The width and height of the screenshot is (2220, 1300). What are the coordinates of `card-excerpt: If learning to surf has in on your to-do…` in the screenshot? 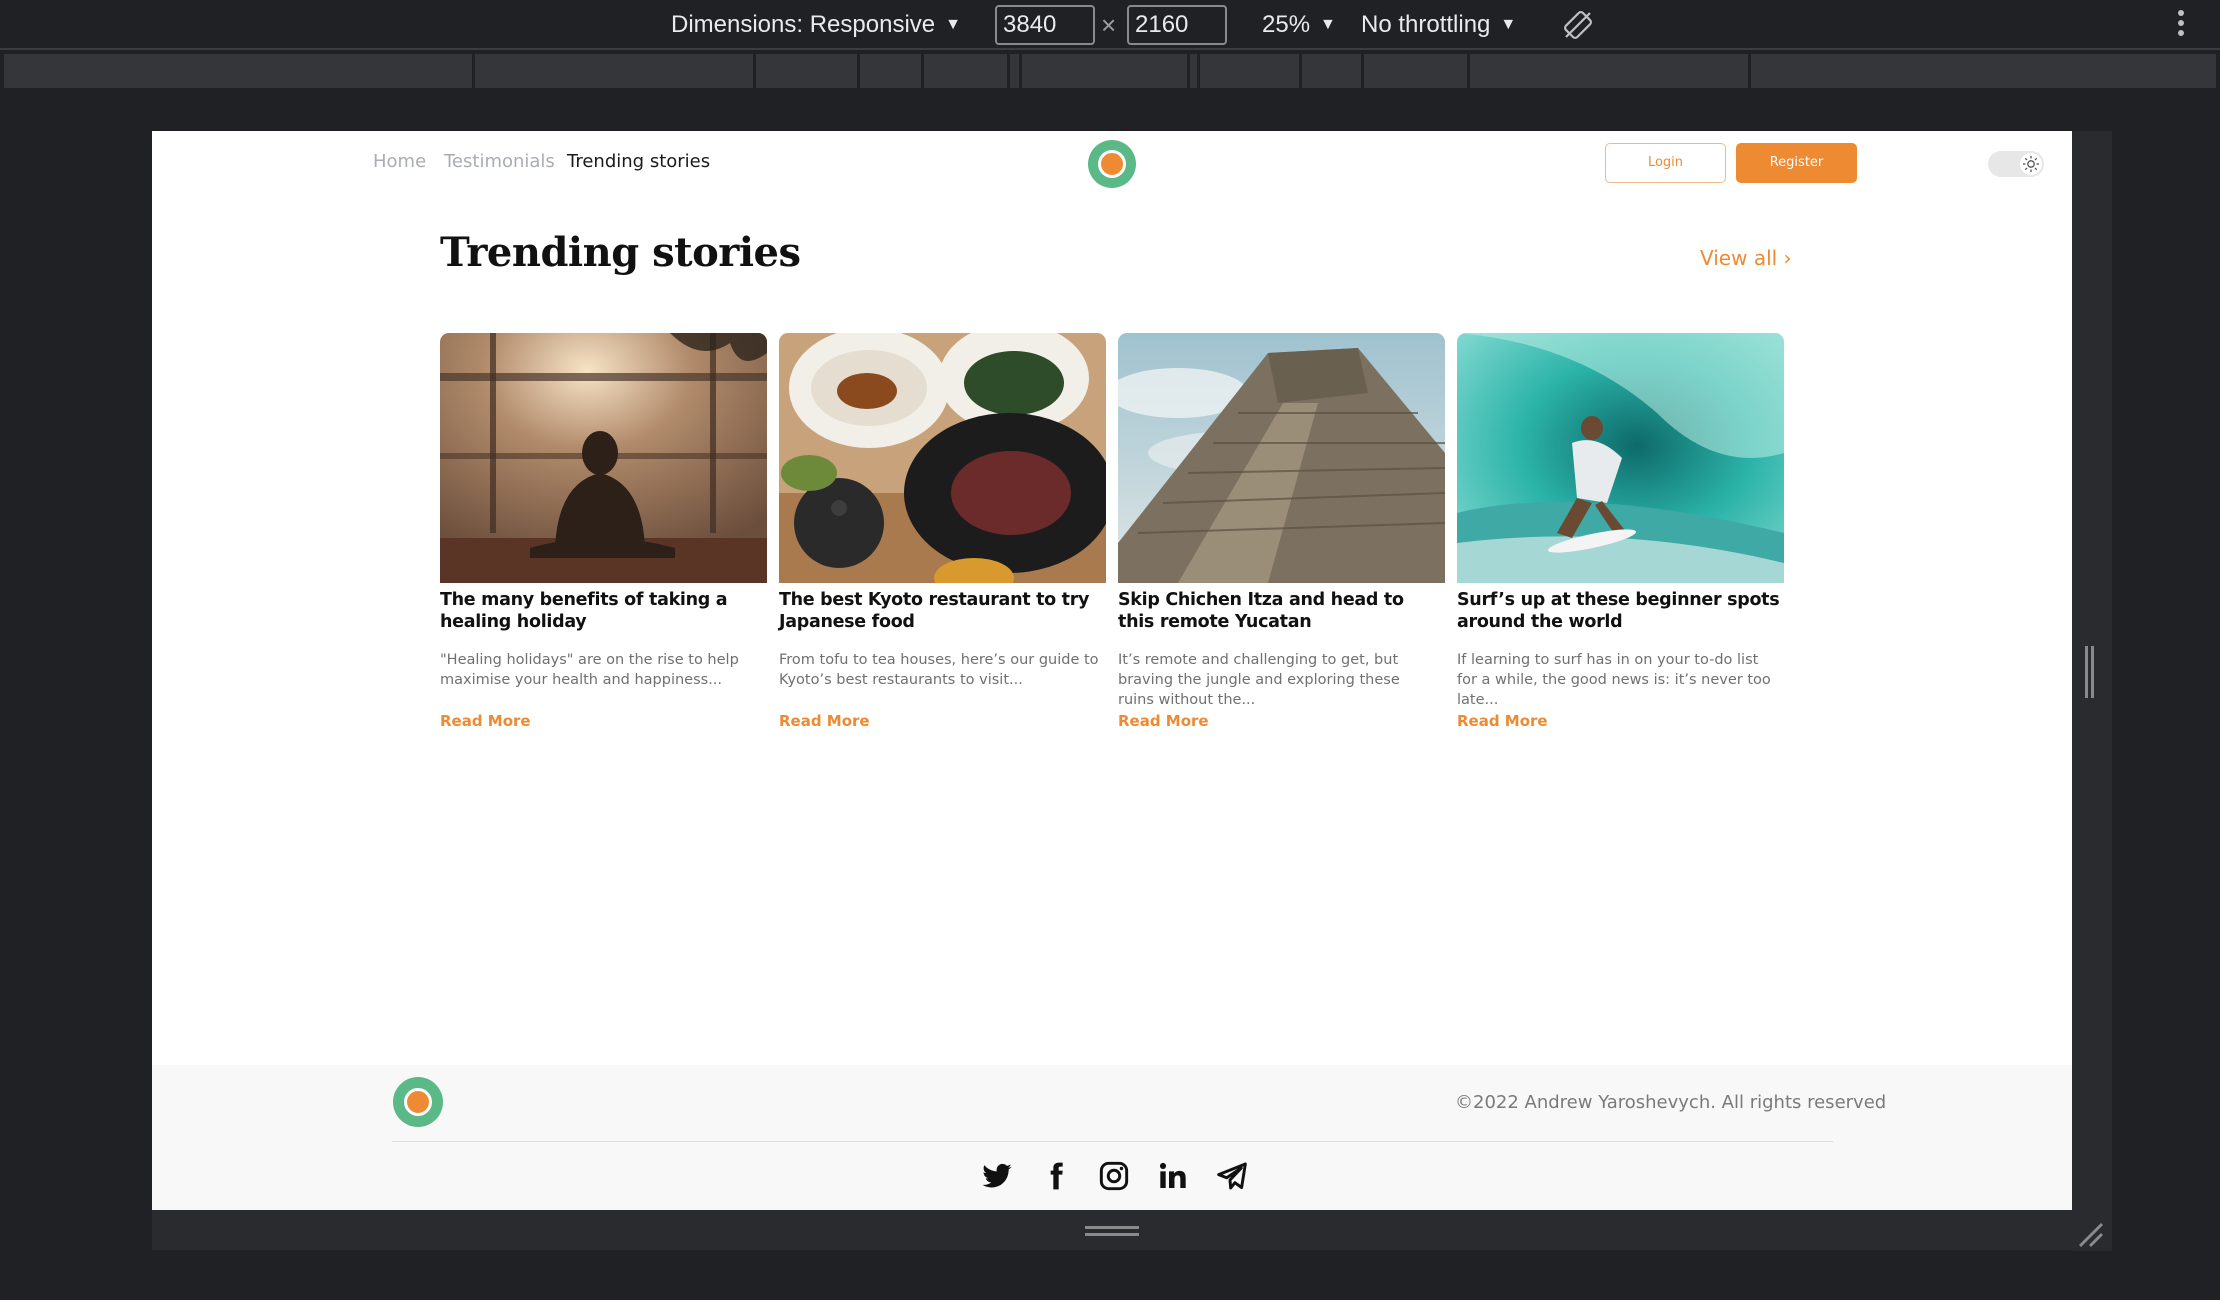 It's located at (1614, 680).